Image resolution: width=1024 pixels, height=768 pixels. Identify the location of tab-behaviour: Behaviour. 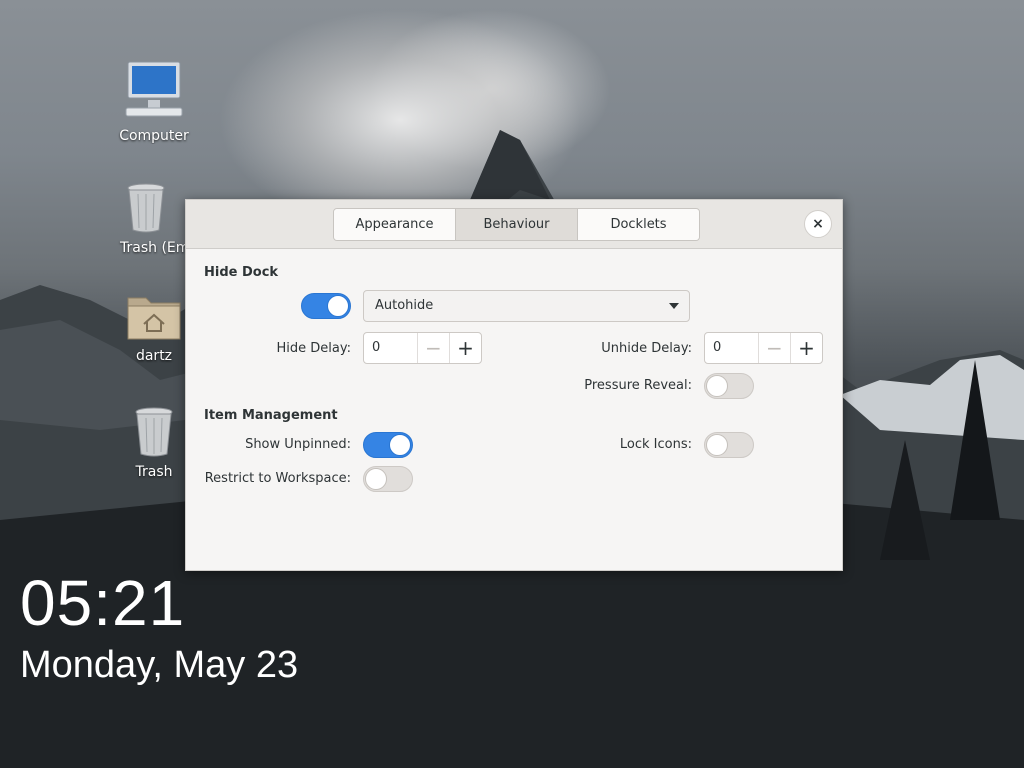
(517, 224).